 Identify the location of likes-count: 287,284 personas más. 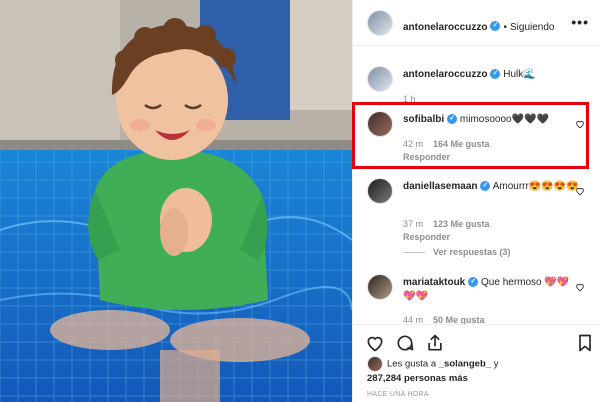
(417, 378).